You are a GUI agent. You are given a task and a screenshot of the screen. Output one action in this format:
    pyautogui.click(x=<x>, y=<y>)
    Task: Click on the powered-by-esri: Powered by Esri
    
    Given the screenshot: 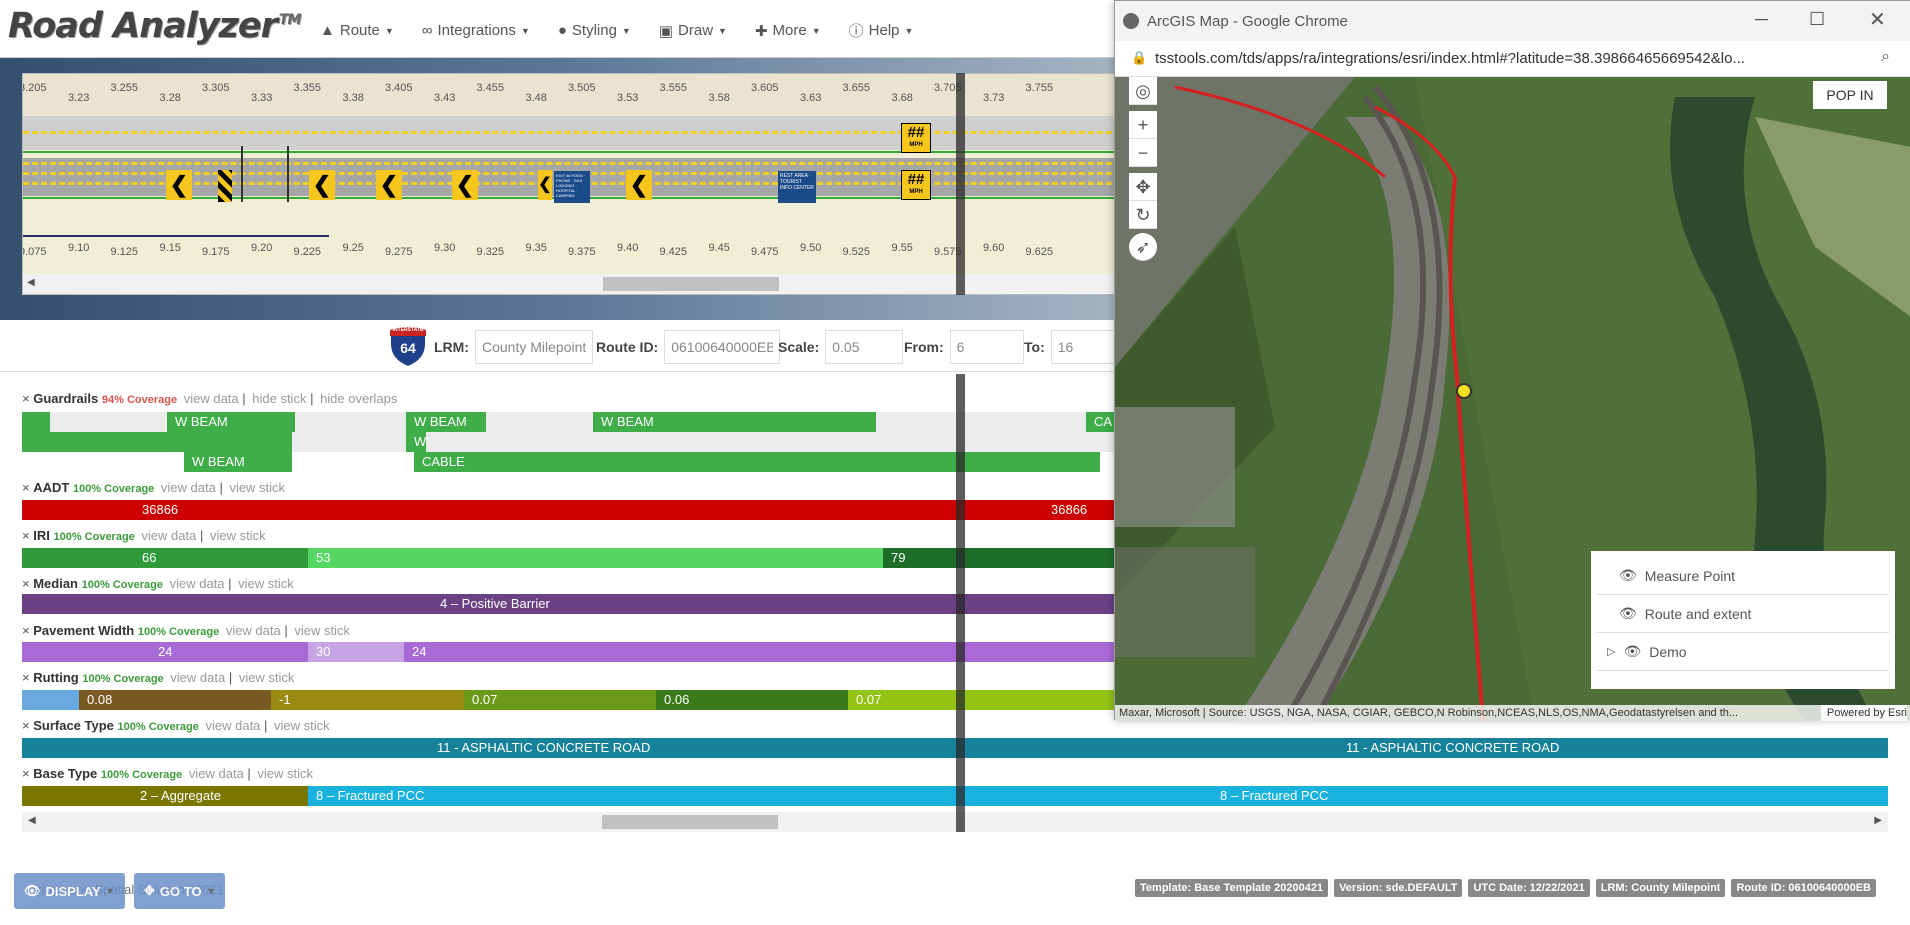 What is the action you would take?
    pyautogui.click(x=1863, y=713)
    